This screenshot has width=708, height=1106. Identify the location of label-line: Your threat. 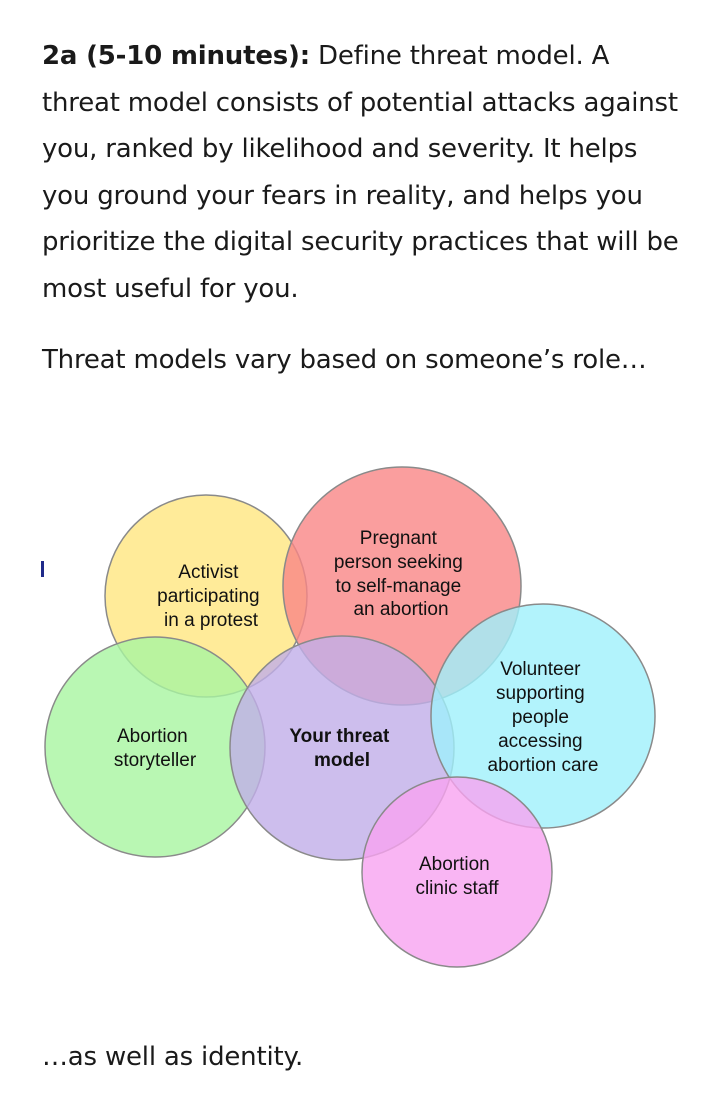
(339, 736).